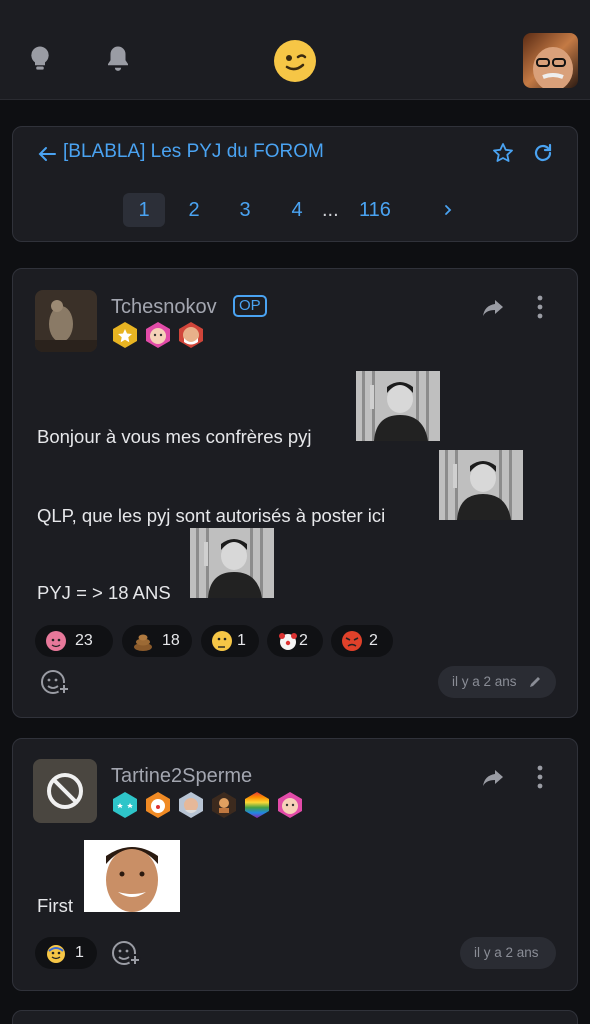 This screenshot has height=1024, width=590. Describe the element at coordinates (553, 67) in the screenshot. I see `avatar-face-image` at that location.